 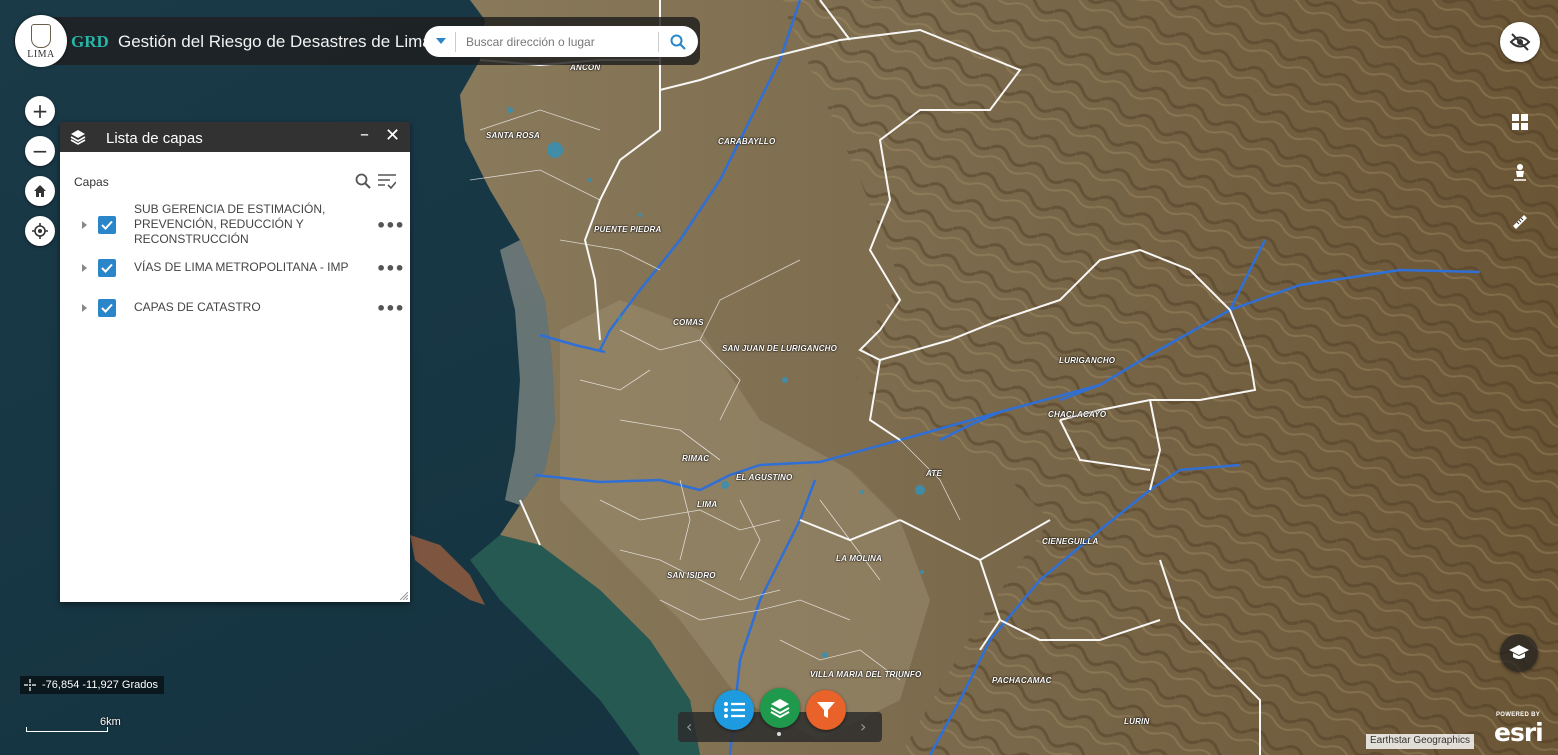 I want to click on district-label: COMAS, so click(x=688, y=322).